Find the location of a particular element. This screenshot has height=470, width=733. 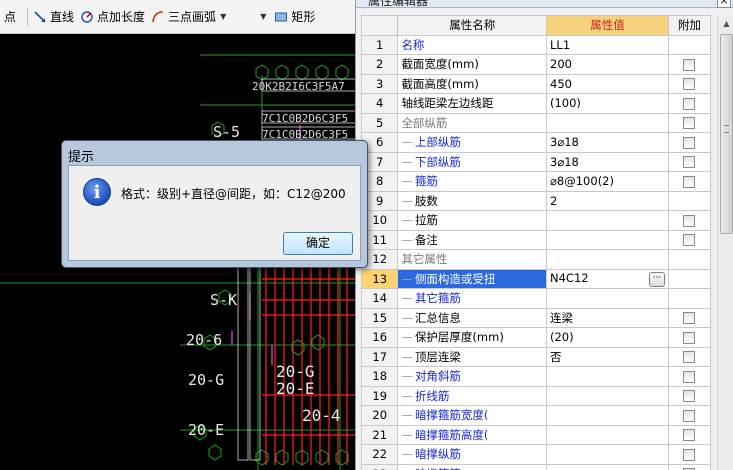

close-icon: × is located at coordinates (724, 4).